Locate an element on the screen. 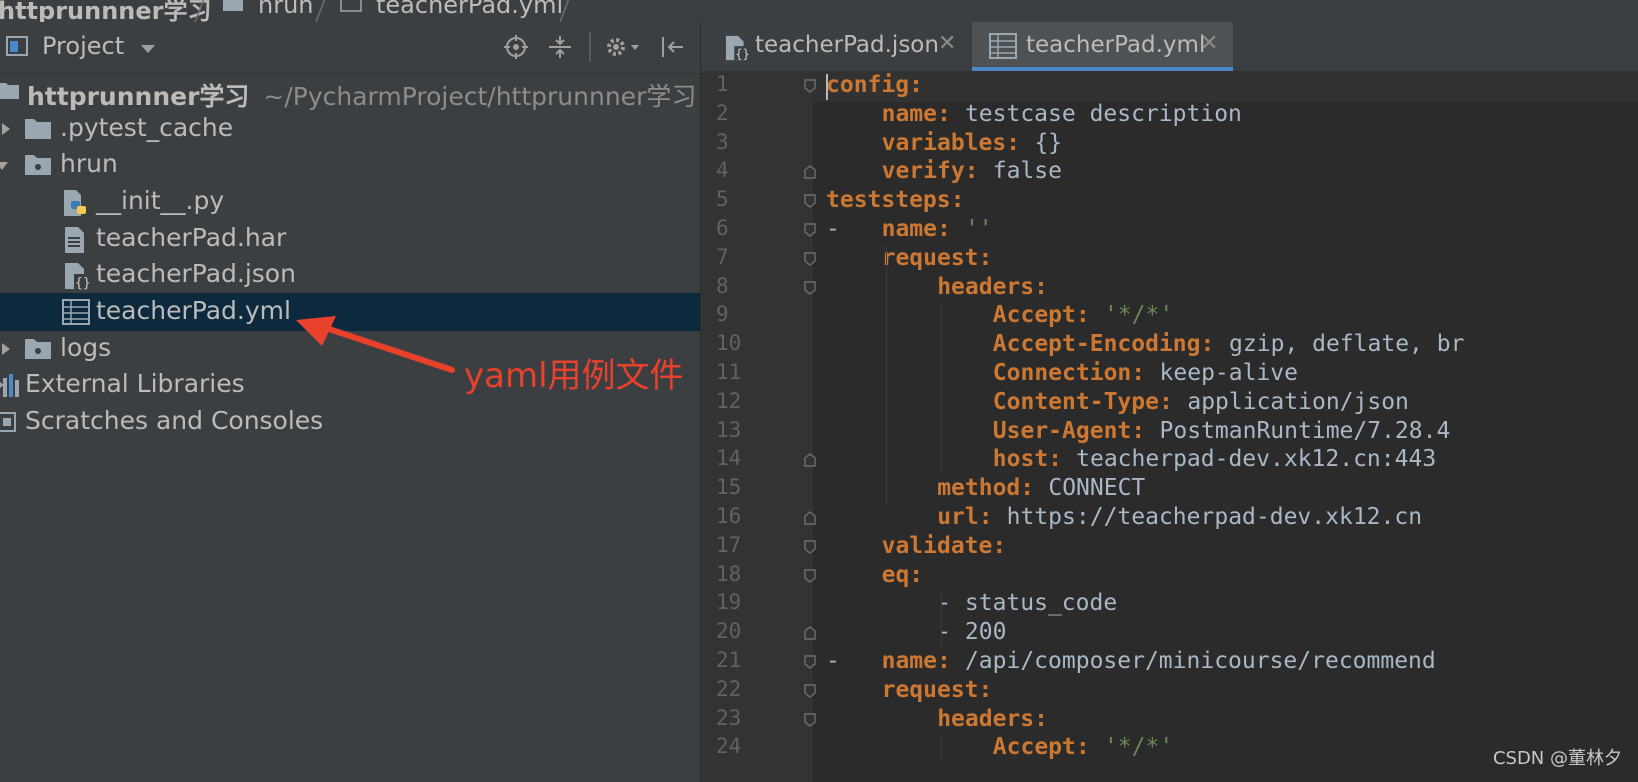 This screenshot has height=782, width=1638. code-line: 9 Accept: '*/*' is located at coordinates (1169, 317).